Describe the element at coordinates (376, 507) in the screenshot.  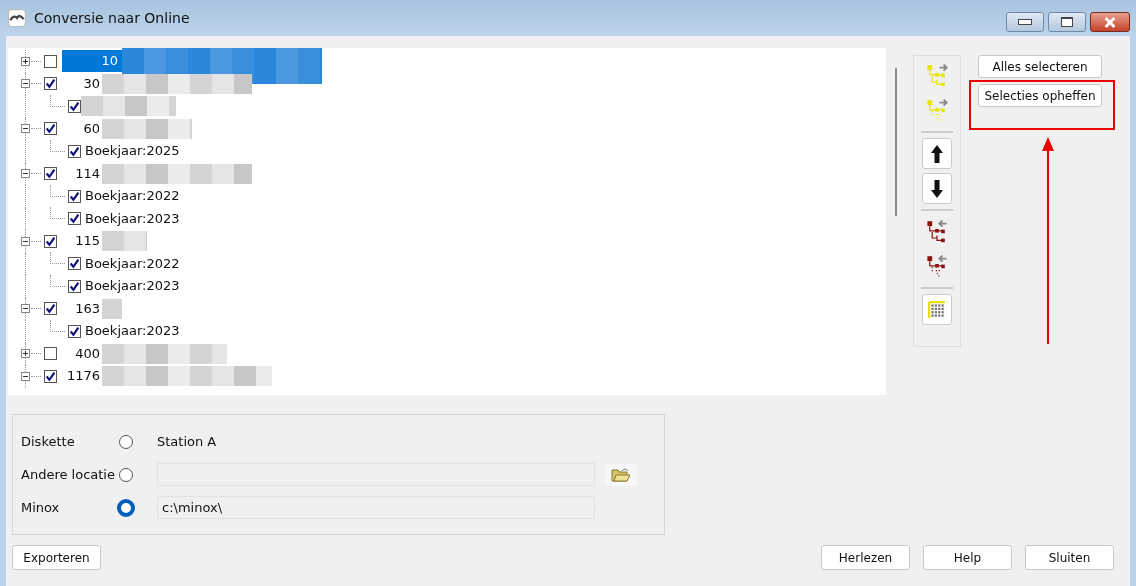
I see `path-field: c:\minox\` at that location.